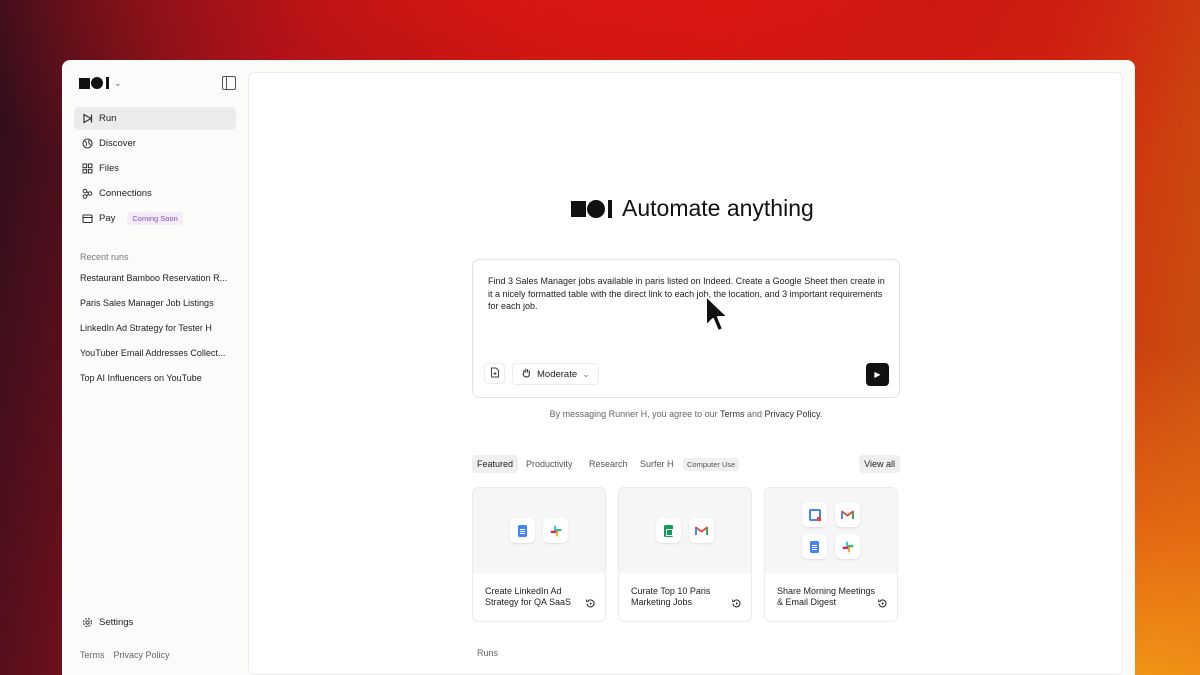 This screenshot has height=675, width=1200. I want to click on workspace-switcher: ⌄, so click(100, 83).